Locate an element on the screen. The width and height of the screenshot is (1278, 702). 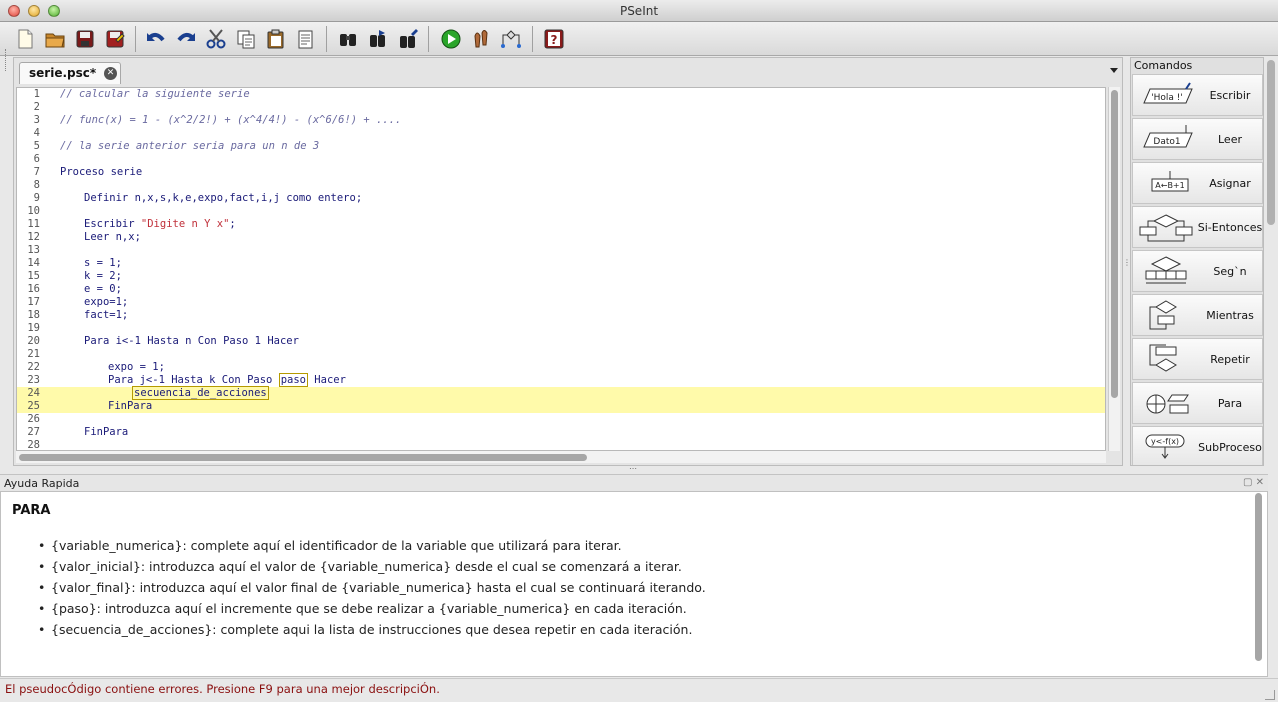
command-segun: Seg`n is located at coordinates (1197, 271).